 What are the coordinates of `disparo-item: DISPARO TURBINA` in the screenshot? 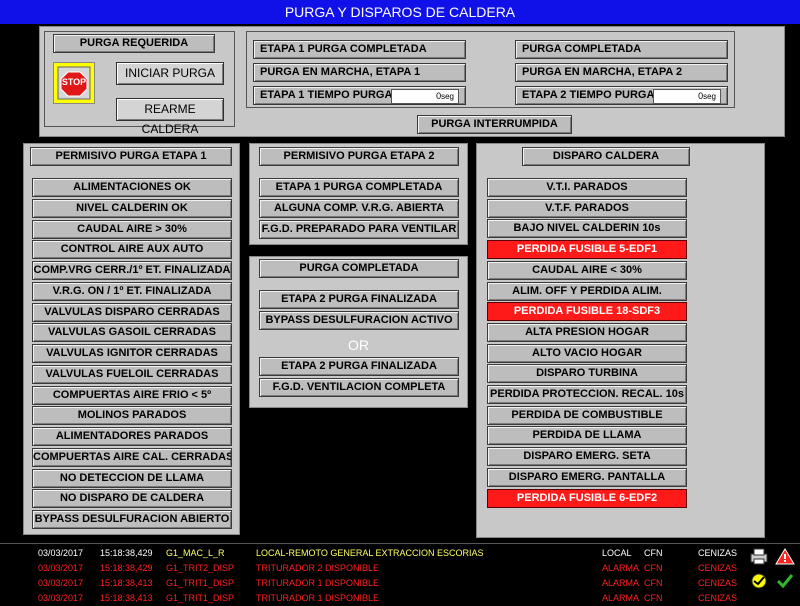 It's located at (587, 374).